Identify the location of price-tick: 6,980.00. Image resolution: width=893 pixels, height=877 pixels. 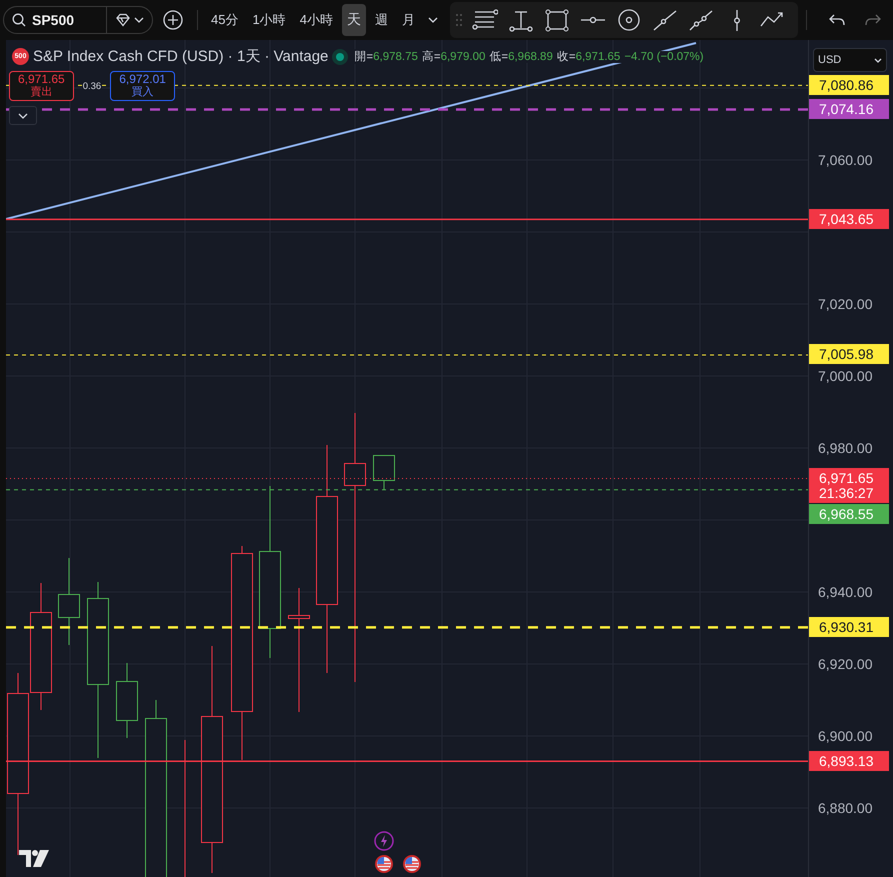
(845, 448).